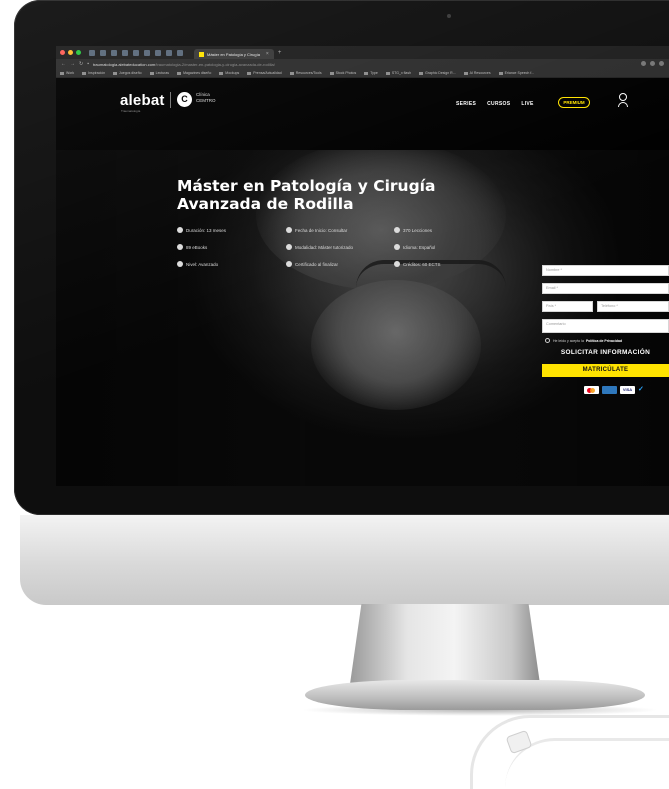 This screenshot has height=789, width=669. I want to click on paypal-icon: ✓, so click(641, 389).